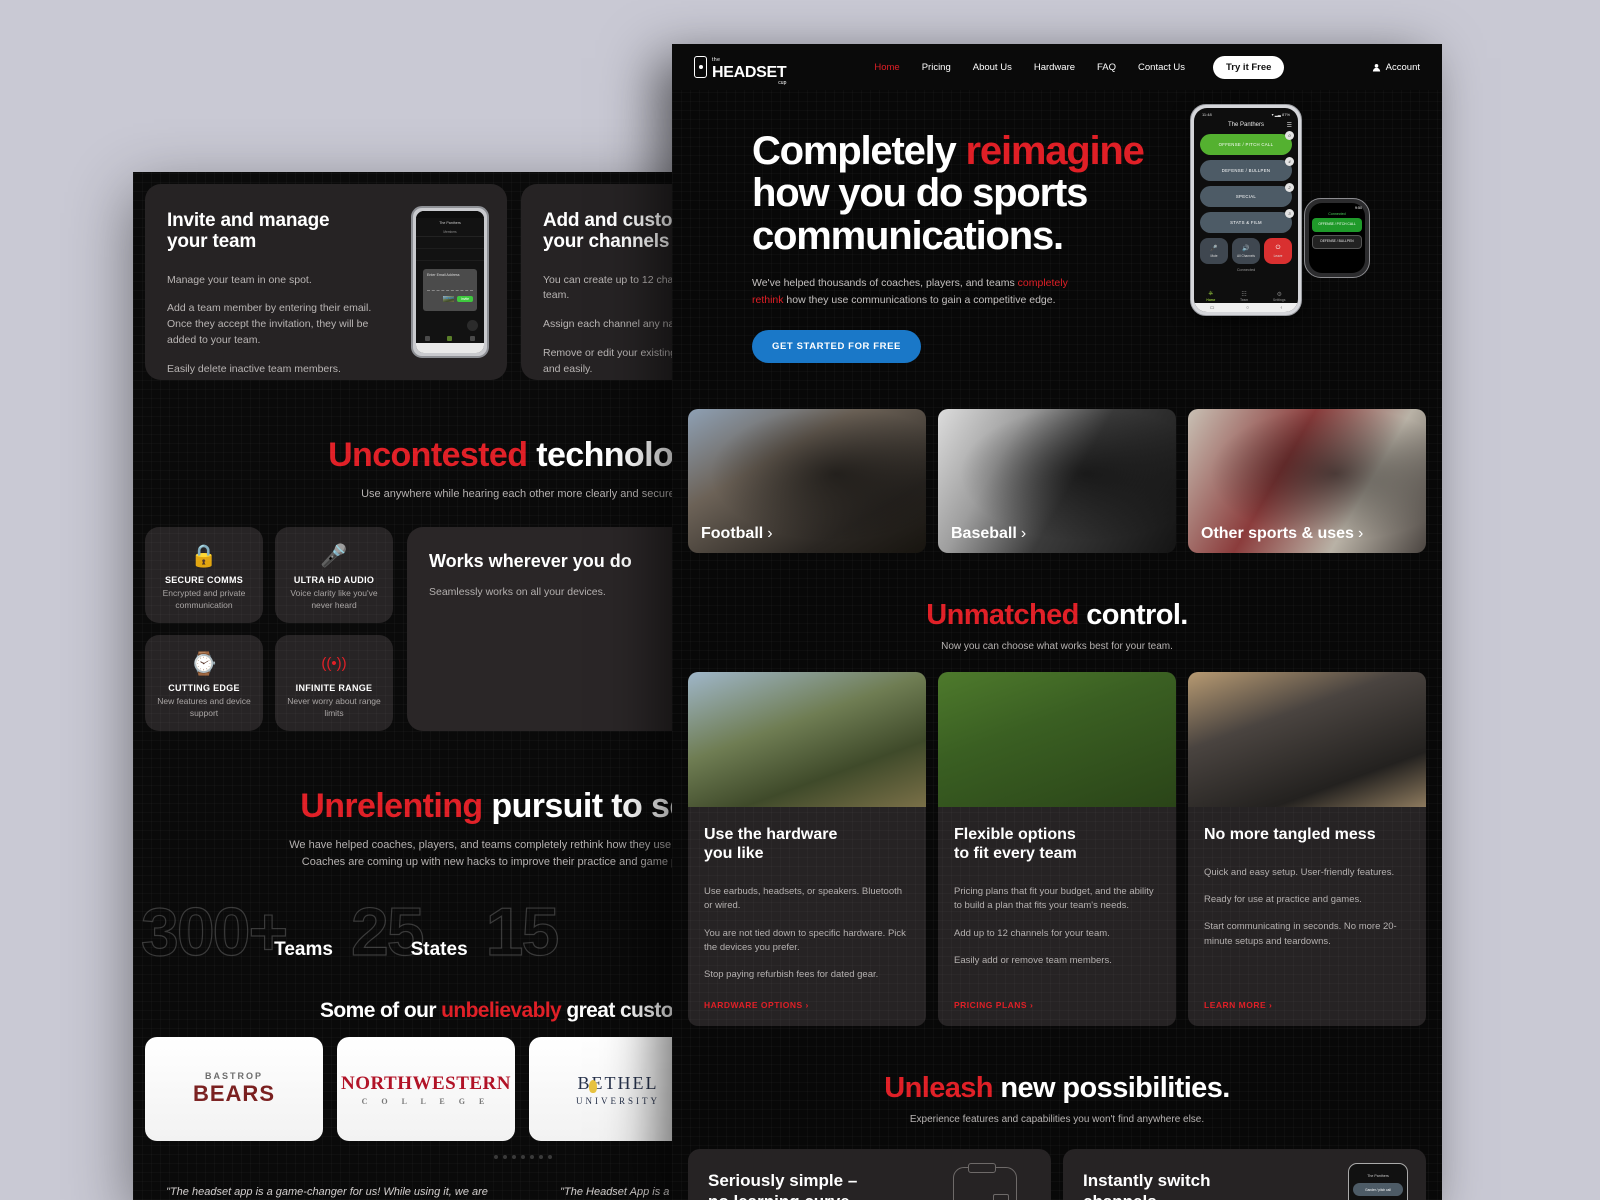 The width and height of the screenshot is (1600, 1200). I want to click on leave-button: ⏻ Leave, so click(1278, 251).